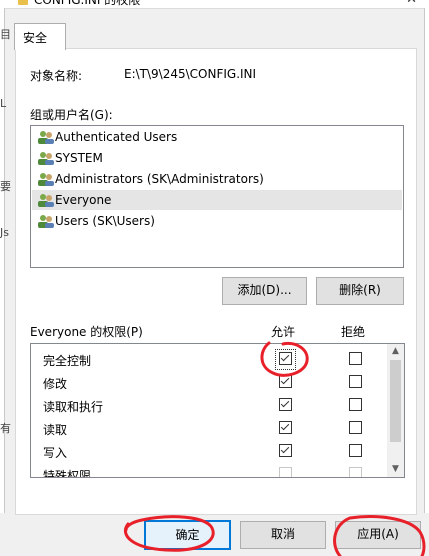 The height and width of the screenshot is (556, 429). Describe the element at coordinates (353, 332) in the screenshot. I see `deny-header: 拒绝` at that location.